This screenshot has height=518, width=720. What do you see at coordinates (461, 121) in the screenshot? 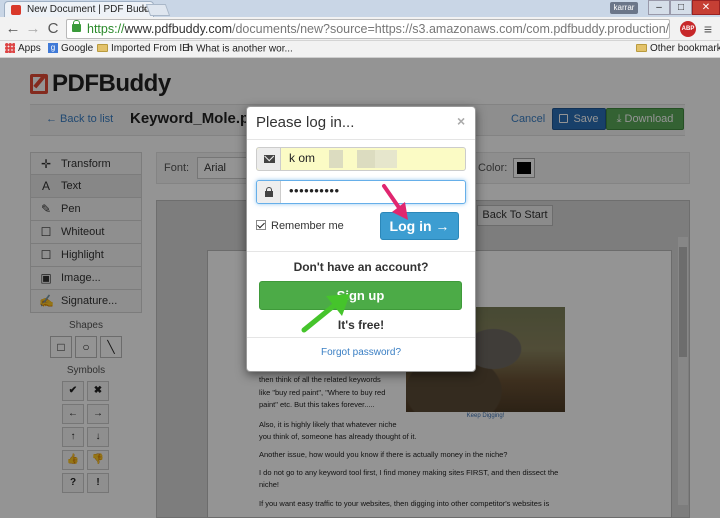
I see `modal-close-icon: ×` at bounding box center [461, 121].